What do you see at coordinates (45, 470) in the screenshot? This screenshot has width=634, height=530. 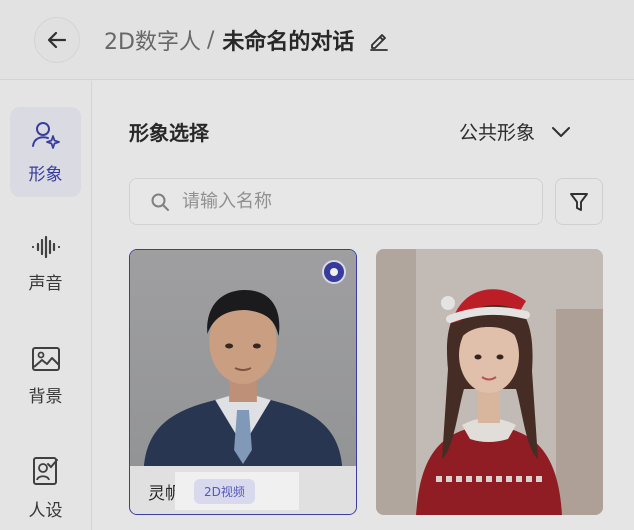 I see `persona-card-icon` at bounding box center [45, 470].